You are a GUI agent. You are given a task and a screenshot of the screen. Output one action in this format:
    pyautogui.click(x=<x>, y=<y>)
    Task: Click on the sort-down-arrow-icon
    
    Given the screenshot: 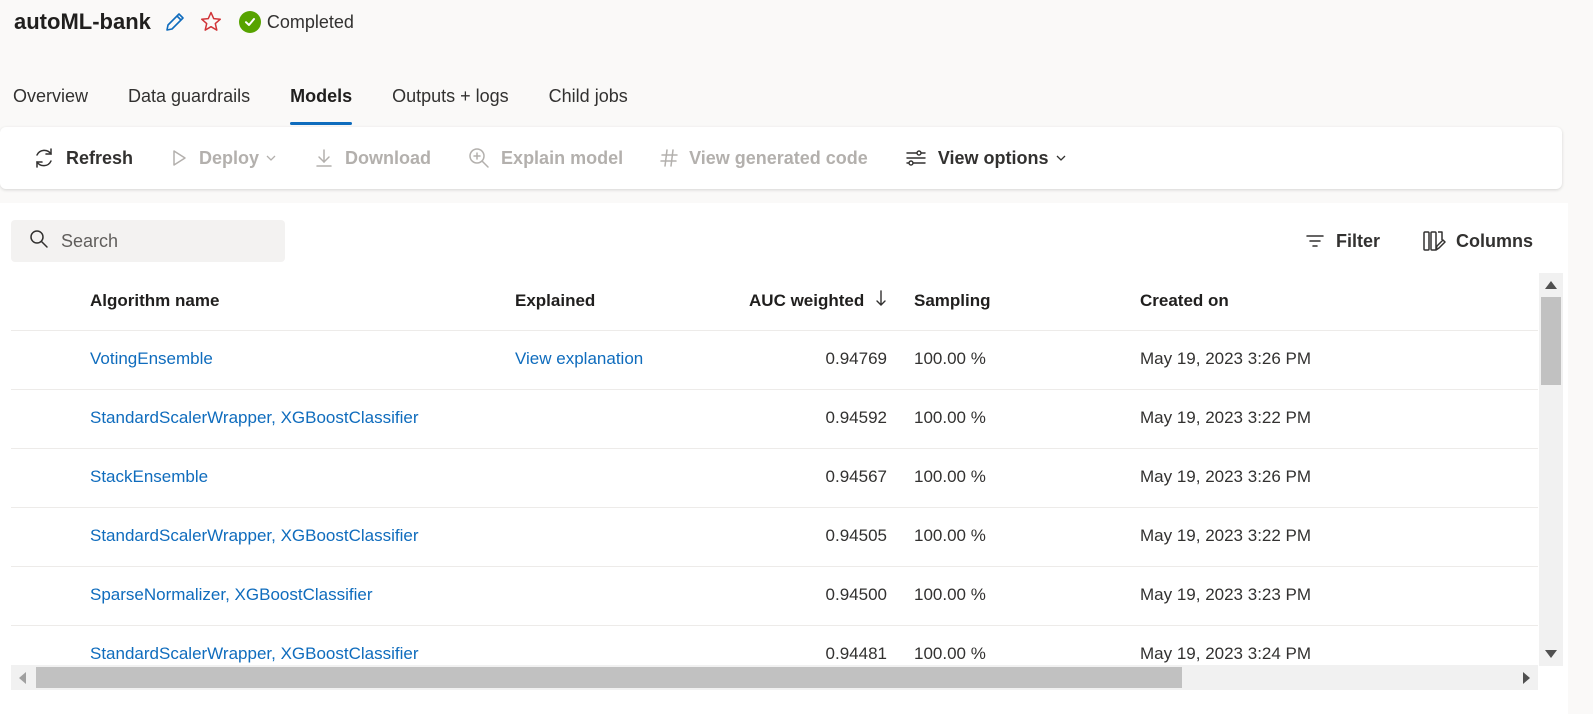 What is the action you would take?
    pyautogui.click(x=881, y=302)
    